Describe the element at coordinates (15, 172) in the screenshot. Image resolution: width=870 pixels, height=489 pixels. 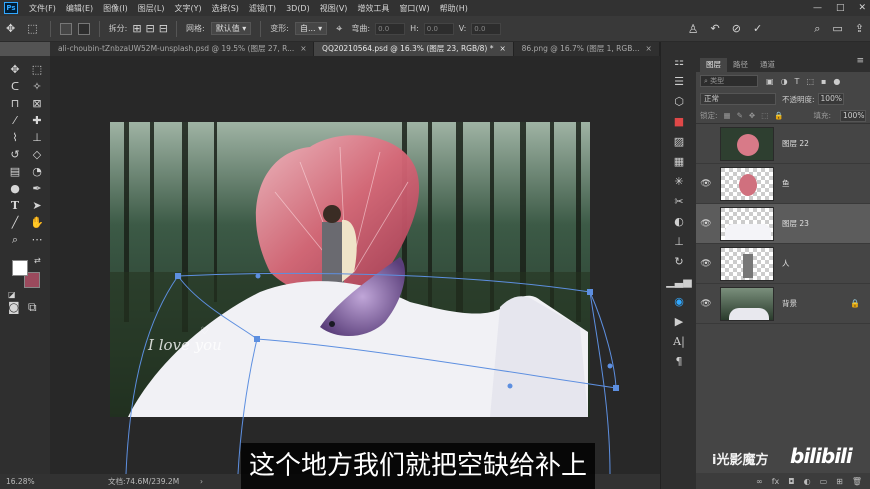
I see `gradient-tool-icon: ▤` at that location.